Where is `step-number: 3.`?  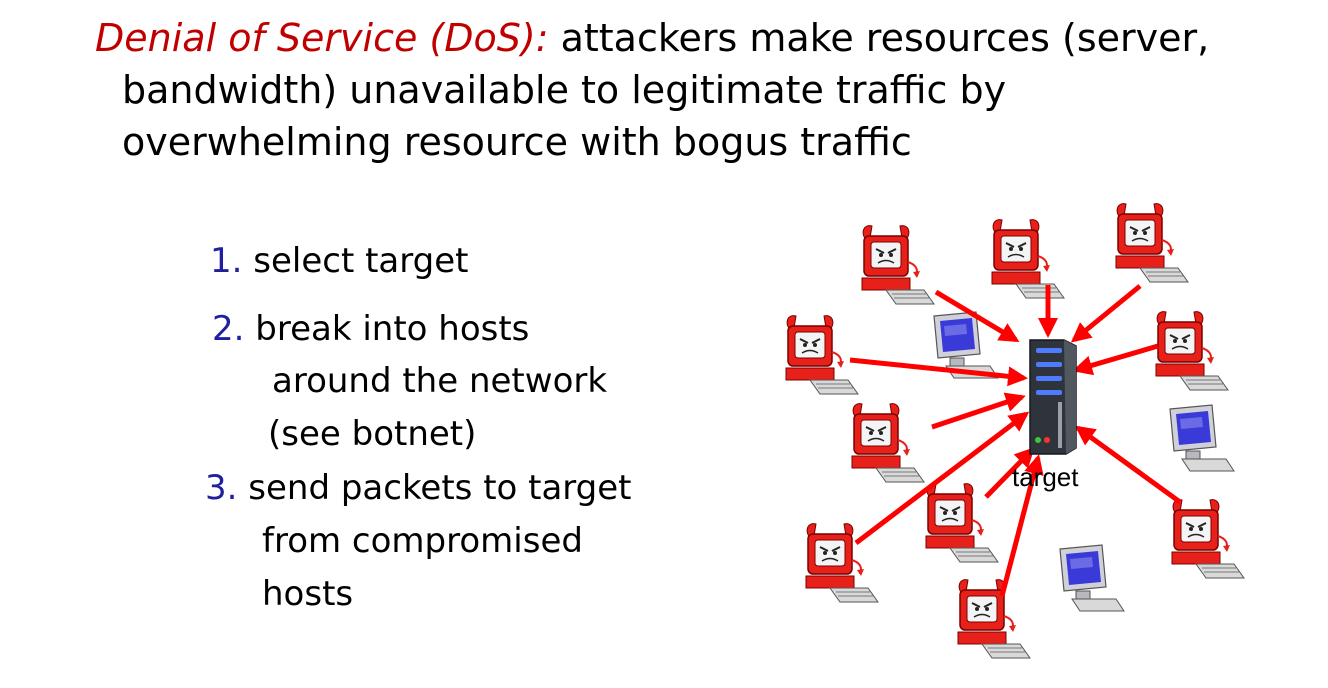
step-number: 3. is located at coordinates (221, 488).